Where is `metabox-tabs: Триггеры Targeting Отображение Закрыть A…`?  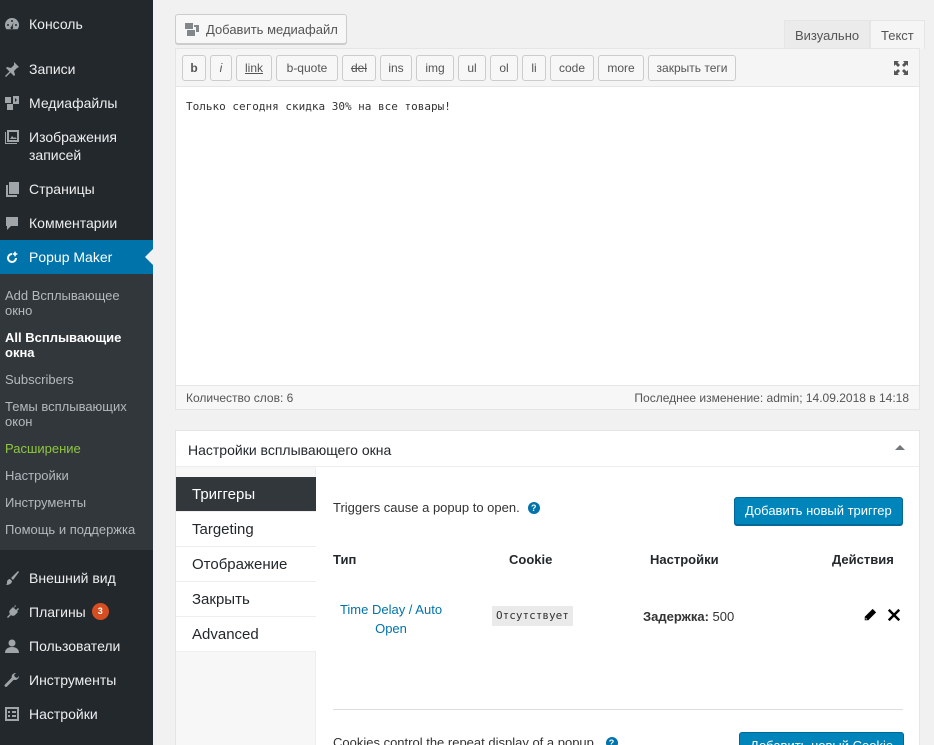 metabox-tabs: Триггеры Targeting Отображение Закрыть A… is located at coordinates (246, 606).